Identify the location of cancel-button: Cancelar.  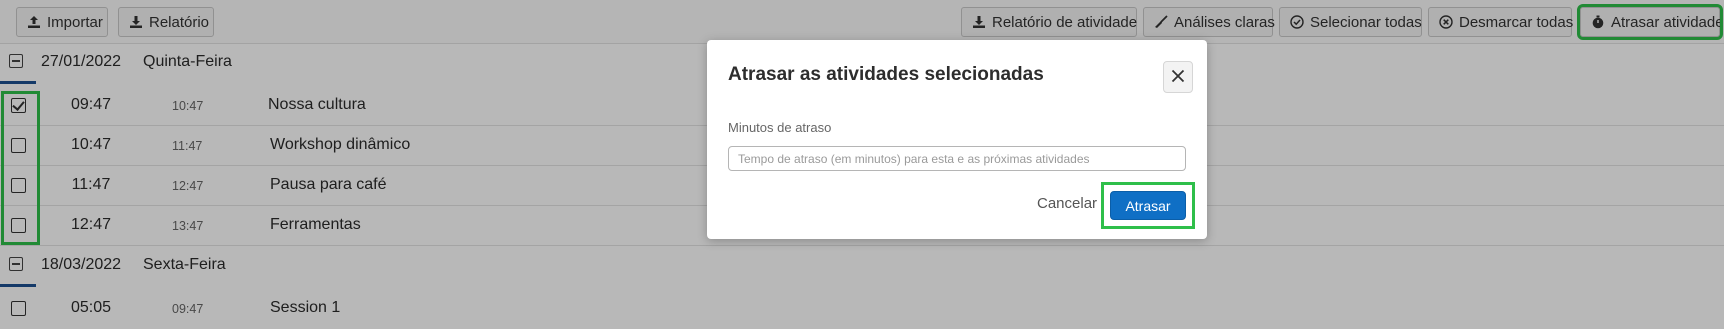
(1067, 203).